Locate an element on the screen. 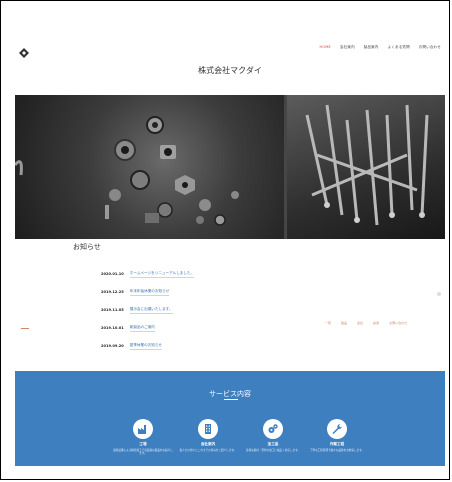 The image size is (452, 482). scroll-dot is located at coordinates (439, 294).